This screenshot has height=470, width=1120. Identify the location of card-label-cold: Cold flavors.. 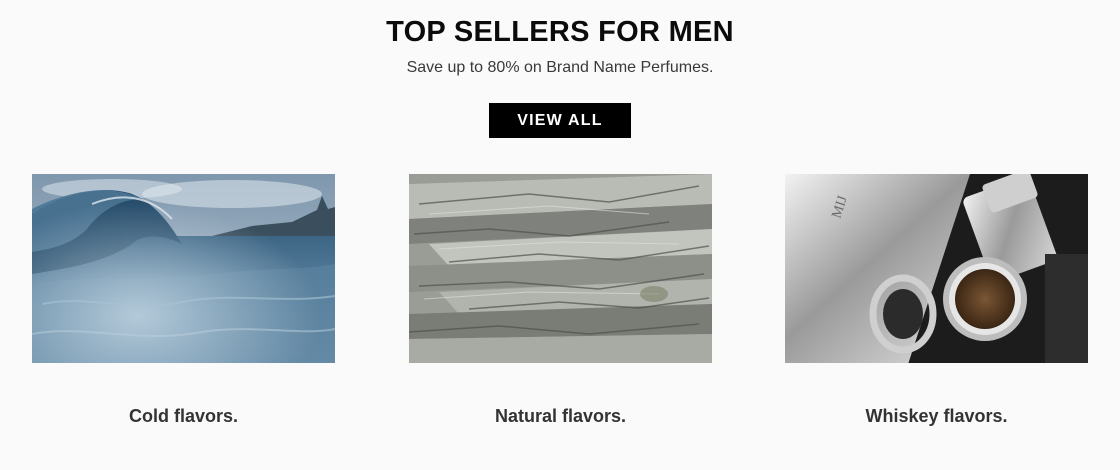
(183, 416).